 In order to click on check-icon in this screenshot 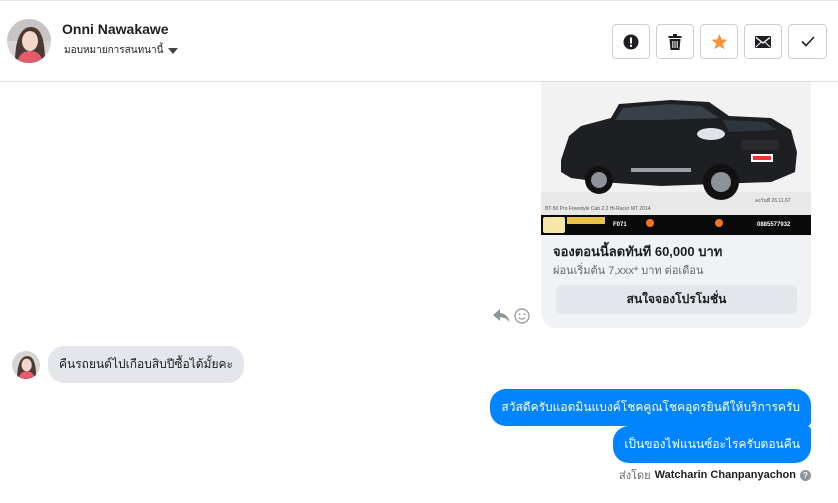, I will do `click(807, 41)`.